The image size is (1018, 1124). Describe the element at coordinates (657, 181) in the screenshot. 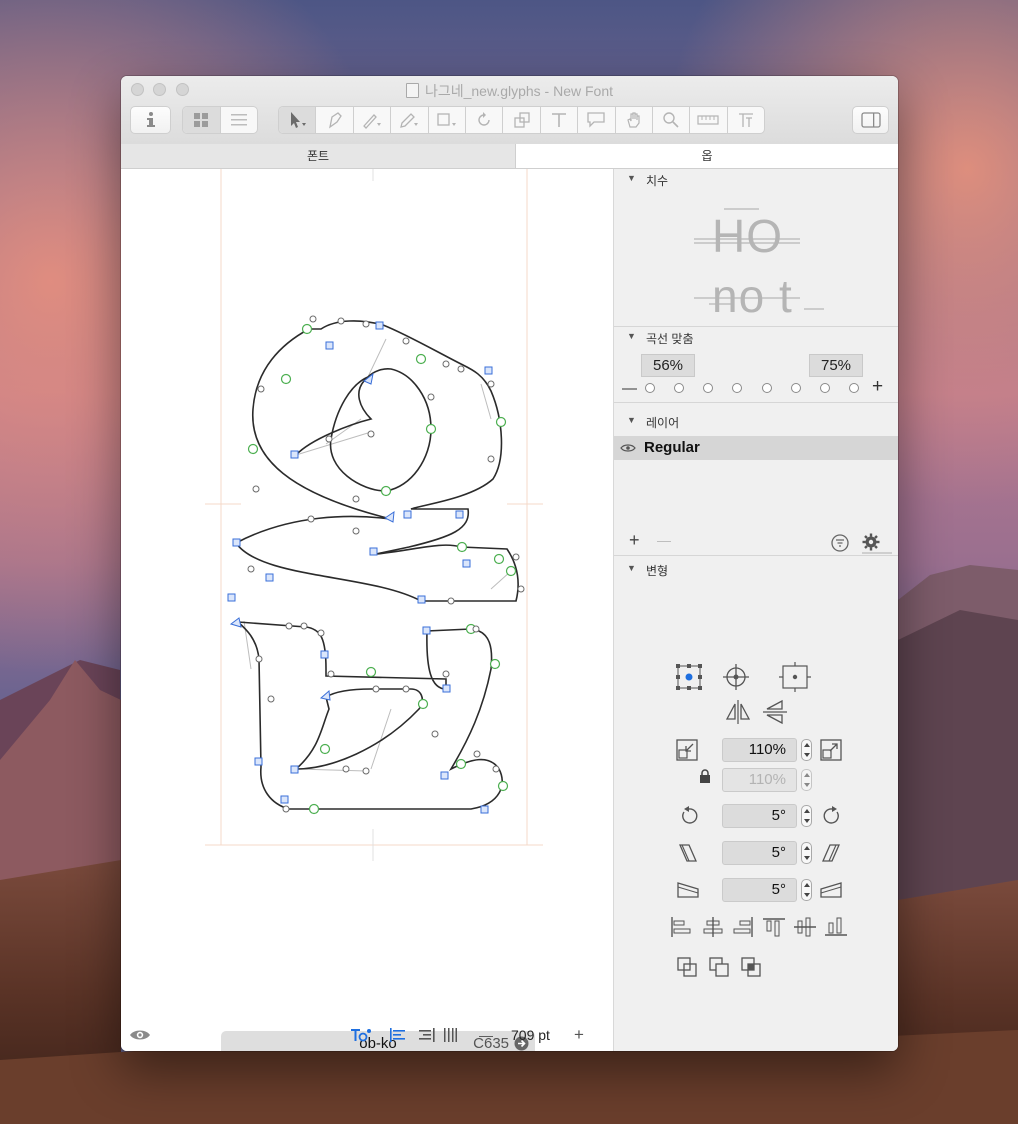

I see `dimensions-title: 치수` at that location.